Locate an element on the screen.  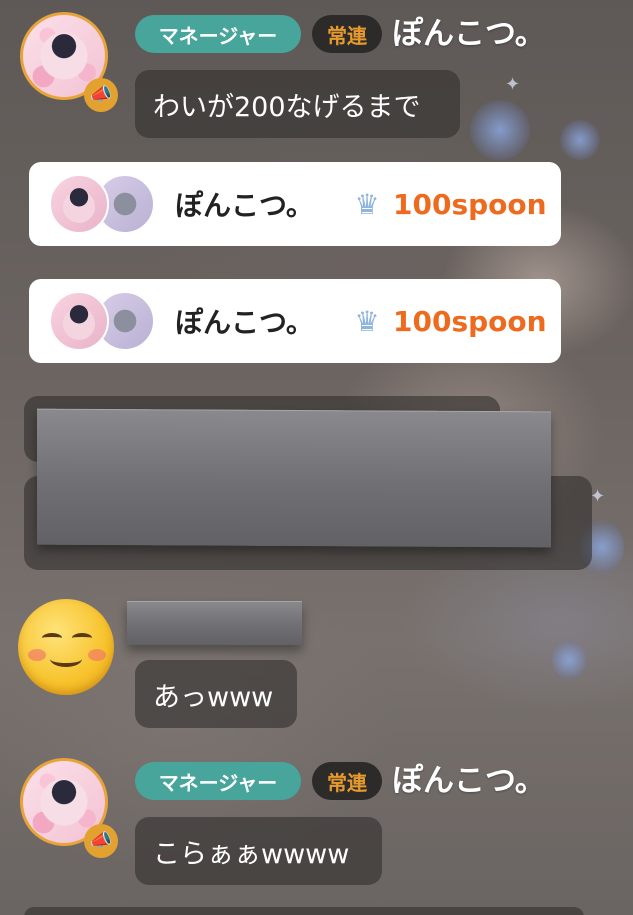
smile-mouth is located at coordinates (66, 659).